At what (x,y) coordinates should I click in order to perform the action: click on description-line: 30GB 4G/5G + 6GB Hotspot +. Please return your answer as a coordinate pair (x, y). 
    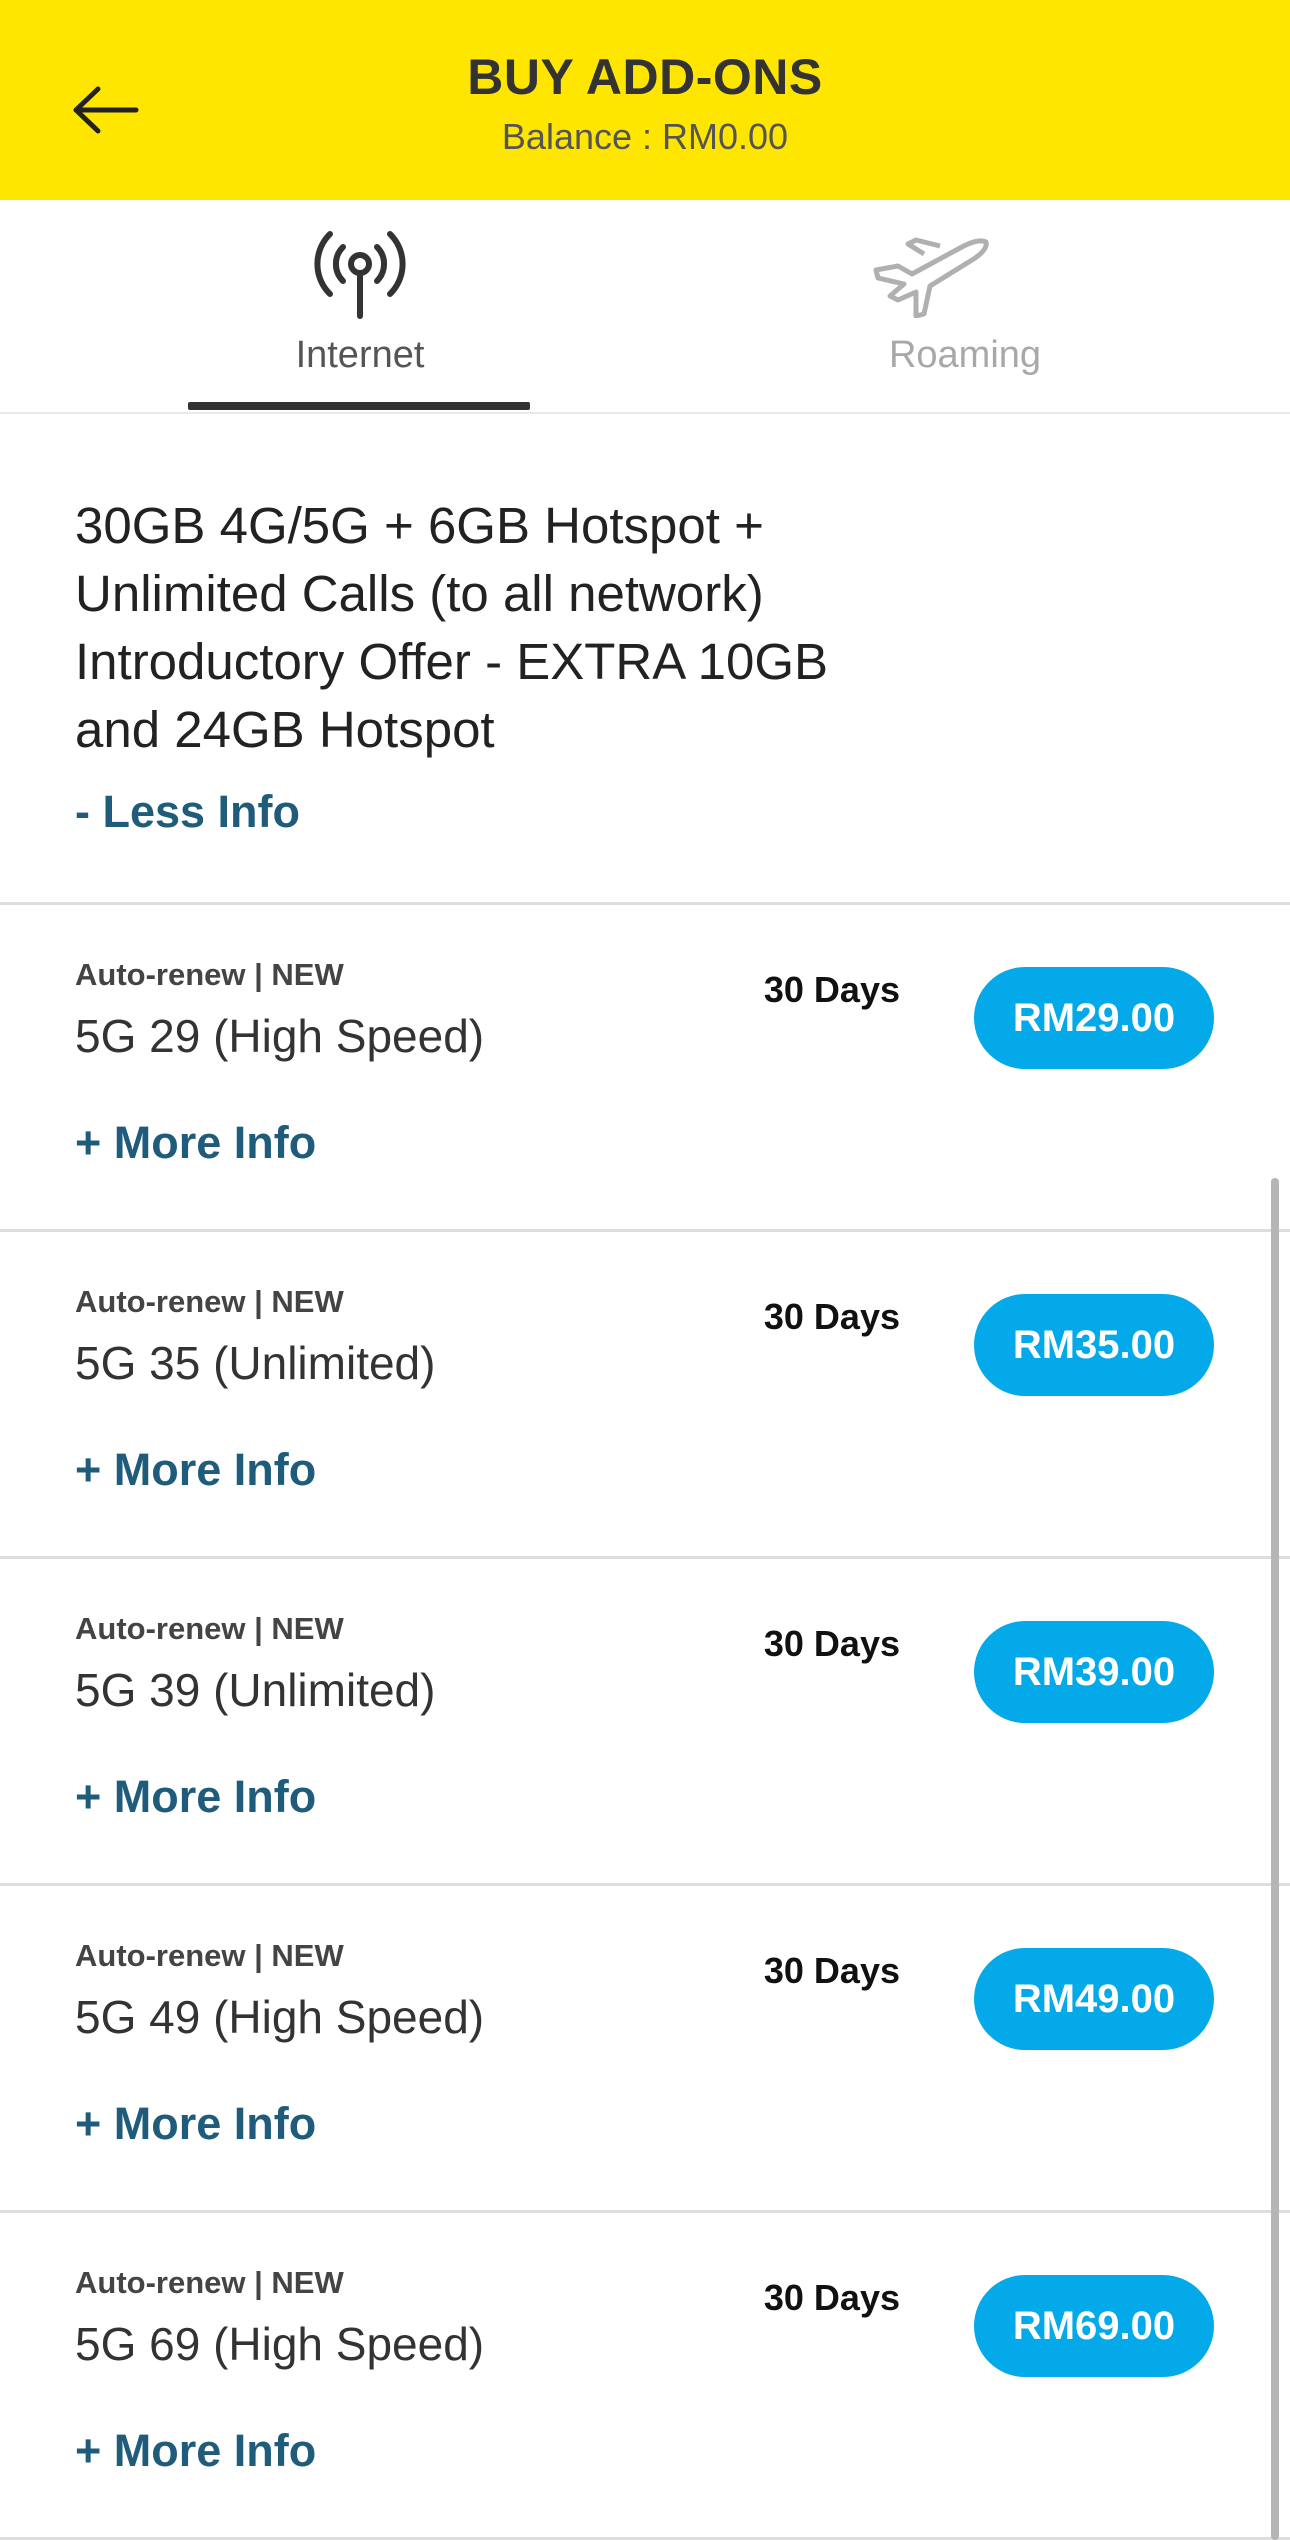
    Looking at the image, I should click on (419, 525).